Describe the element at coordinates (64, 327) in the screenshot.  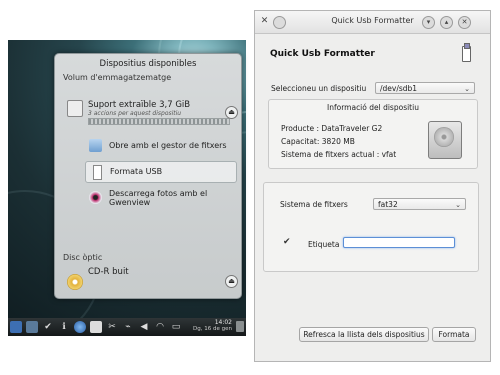
I see `info-icon: ℹ` at that location.